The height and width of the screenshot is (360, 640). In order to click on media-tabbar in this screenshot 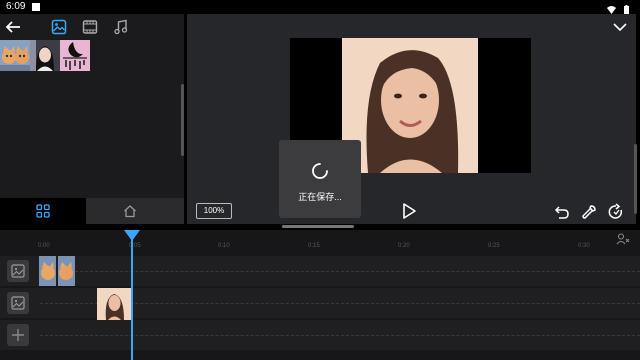, I will do `click(92, 27)`.